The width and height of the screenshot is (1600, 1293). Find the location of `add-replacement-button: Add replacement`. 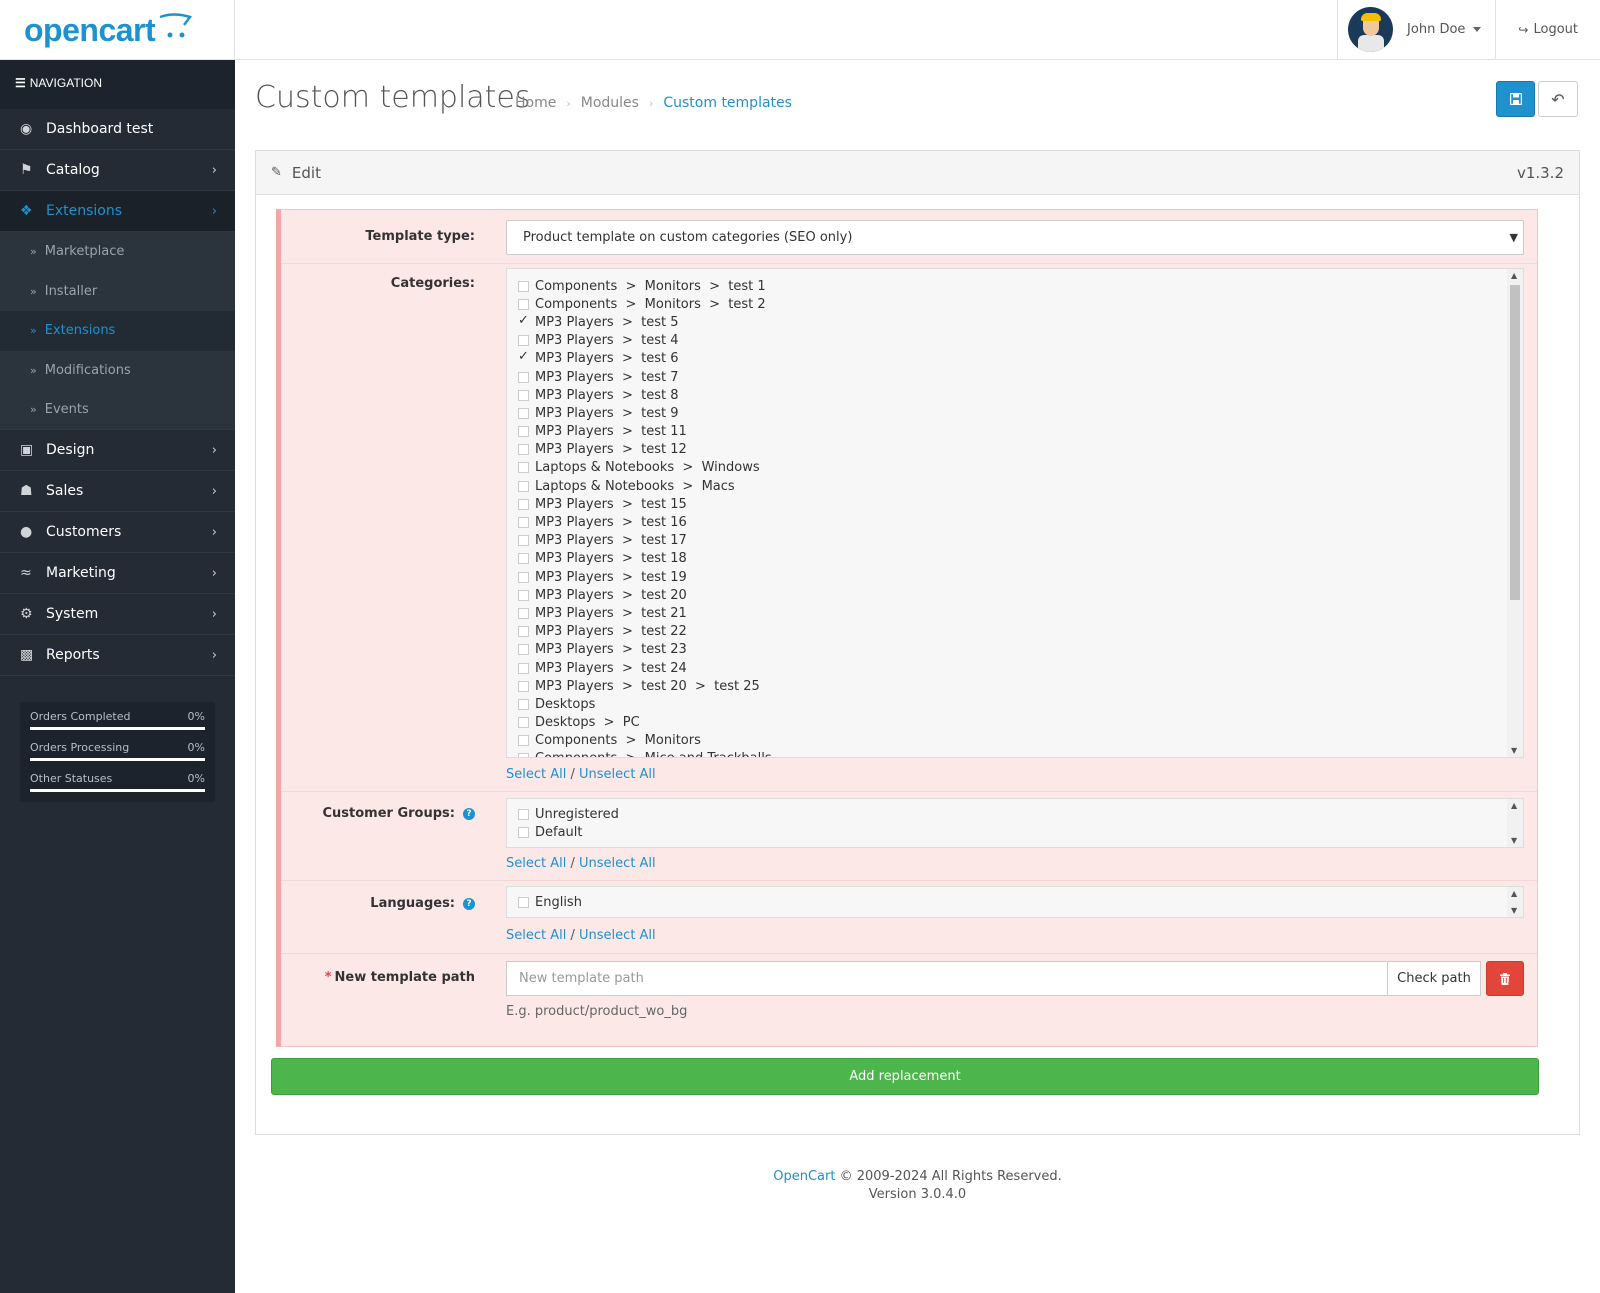

add-replacement-button: Add replacement is located at coordinates (905, 1076).